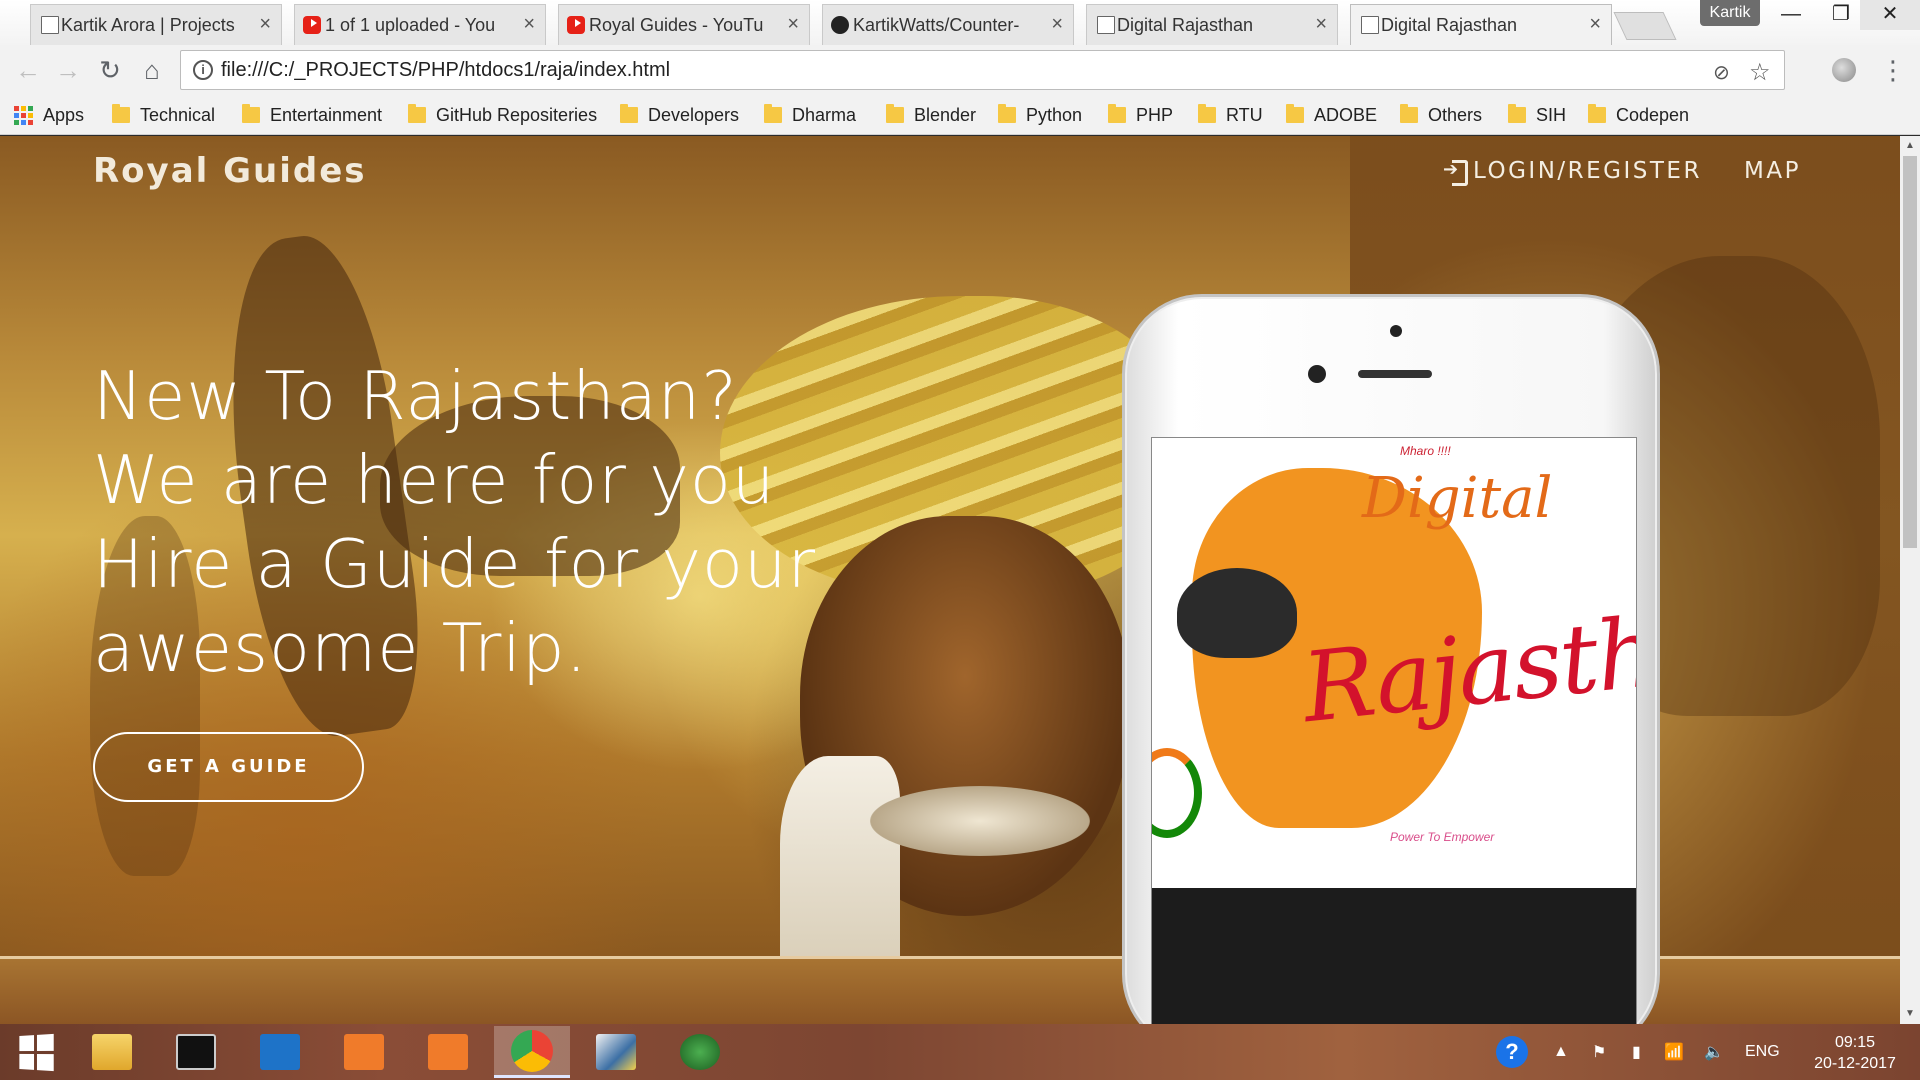  What do you see at coordinates (1636, 1052) in the screenshot?
I see `battery-icon: ▮` at bounding box center [1636, 1052].